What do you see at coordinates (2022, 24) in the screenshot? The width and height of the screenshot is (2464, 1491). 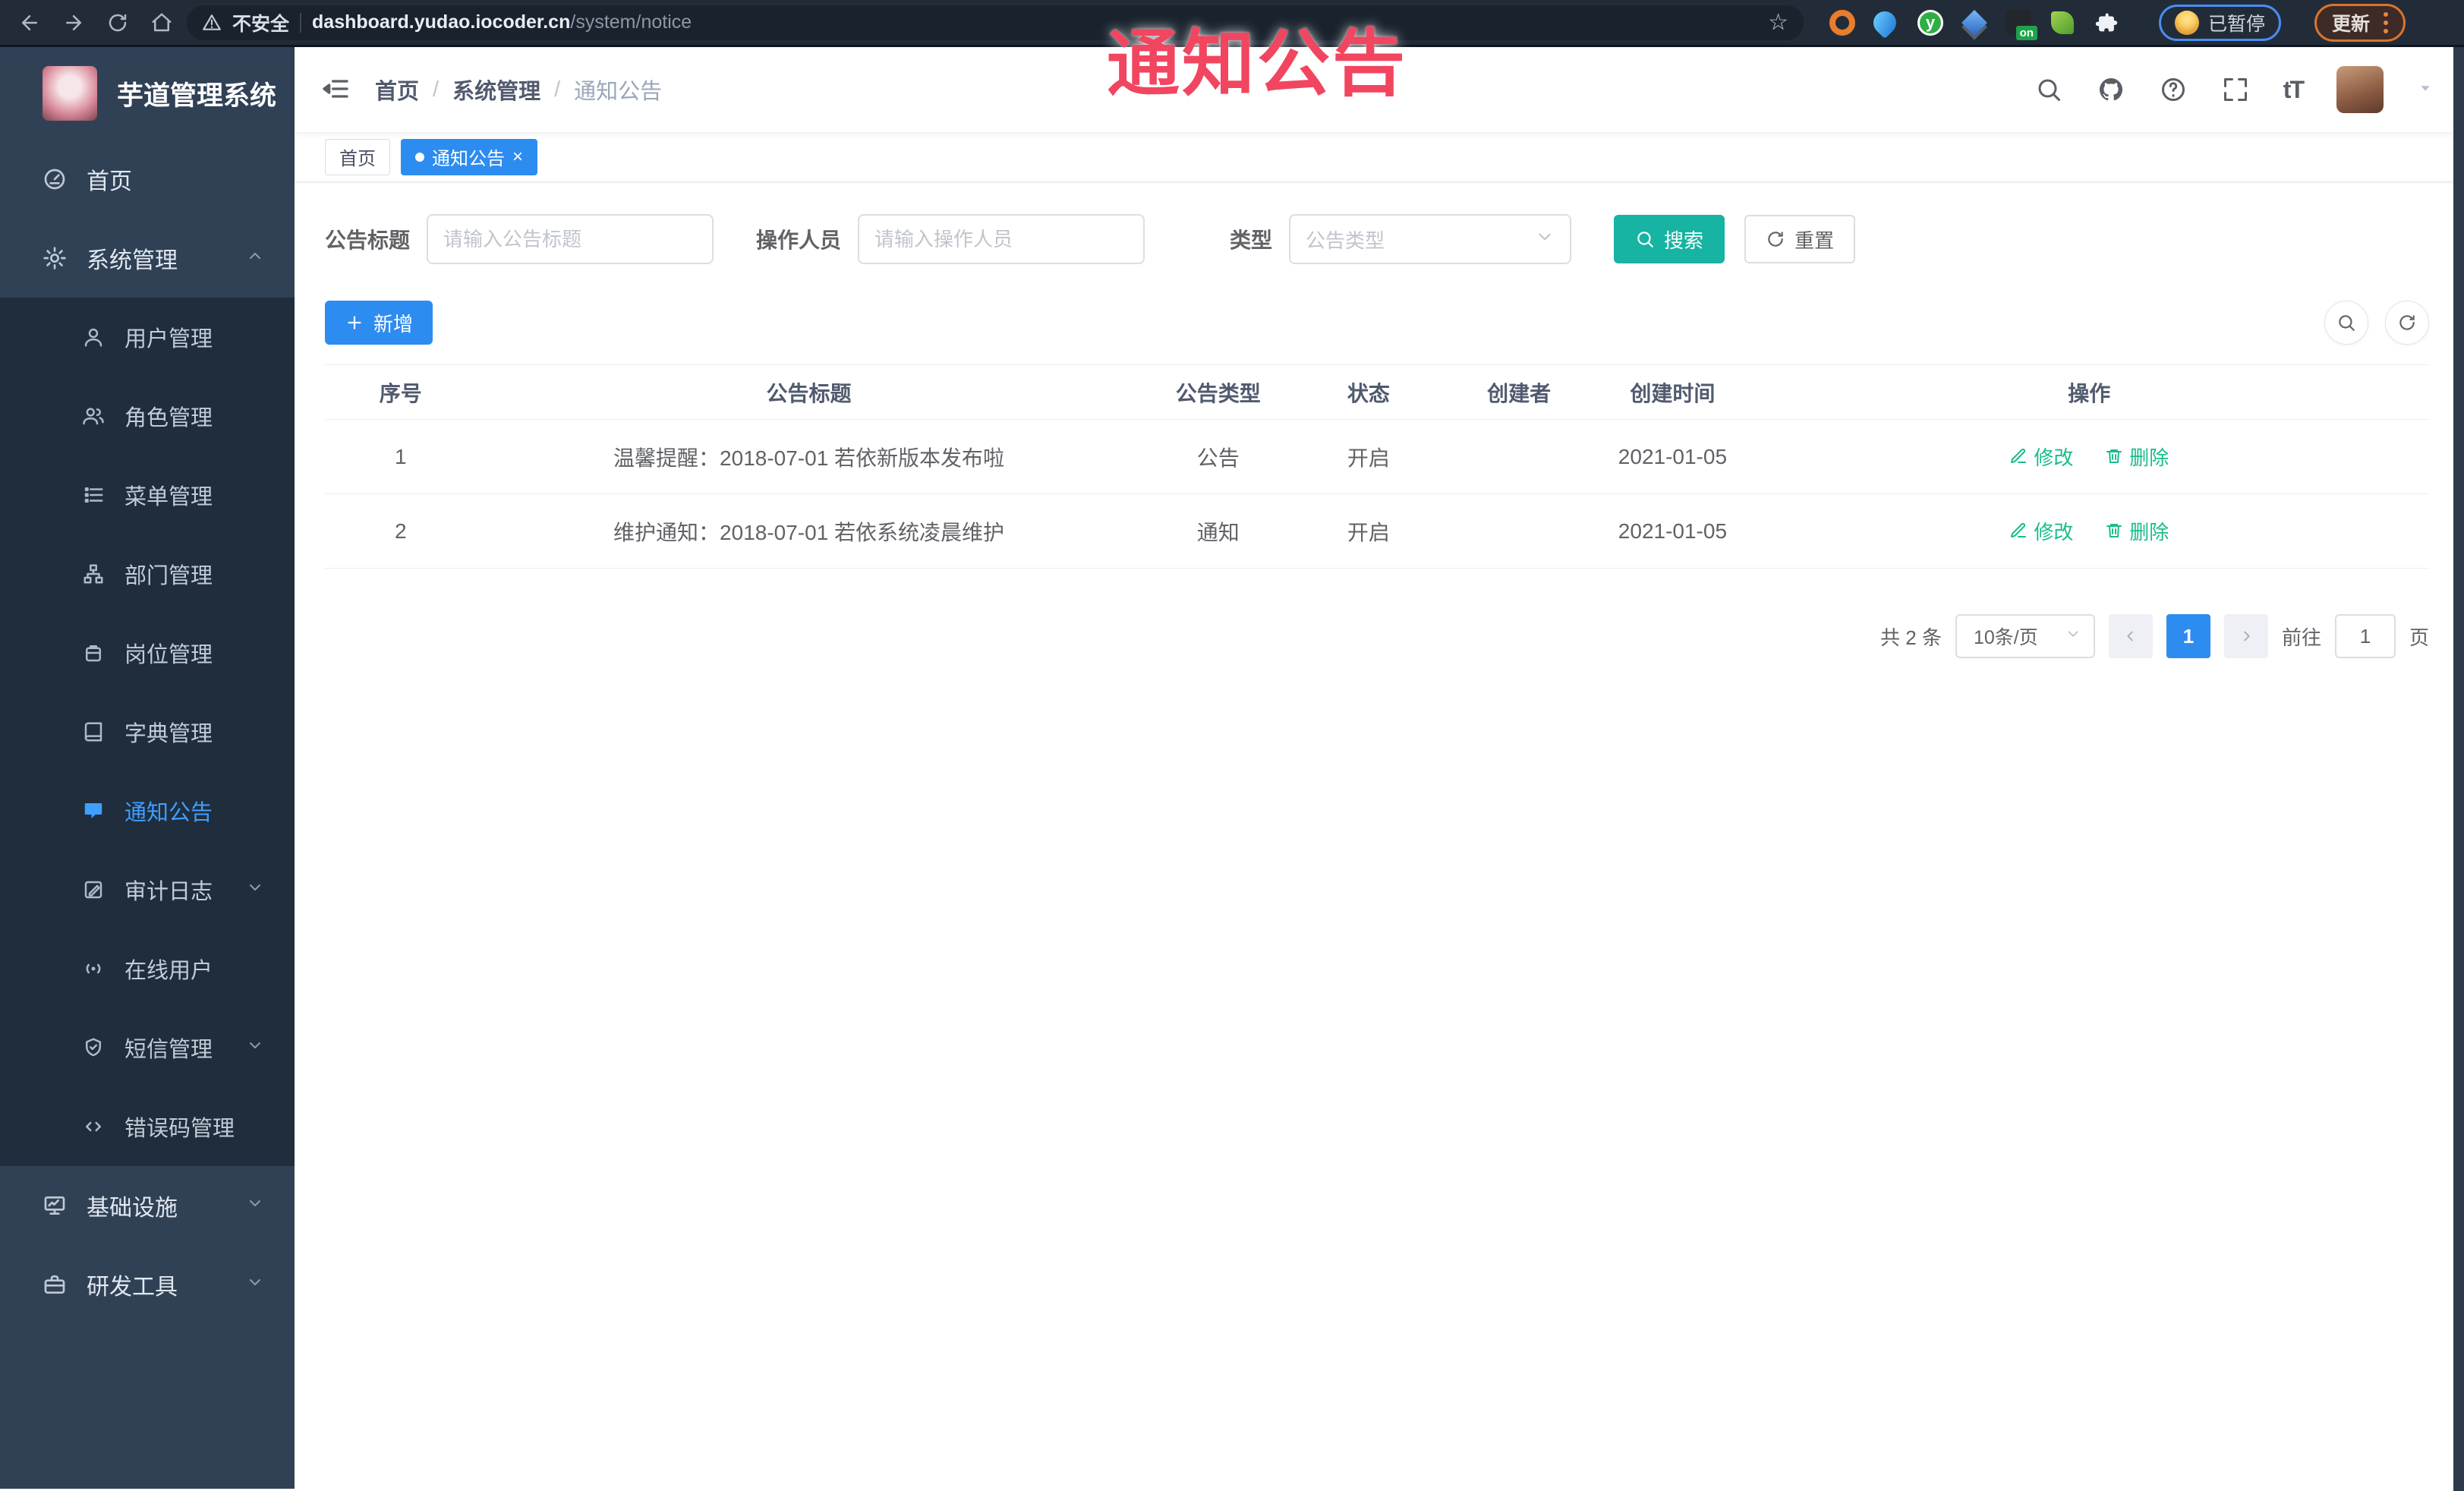 I see `switch-extension-icon: on` at bounding box center [2022, 24].